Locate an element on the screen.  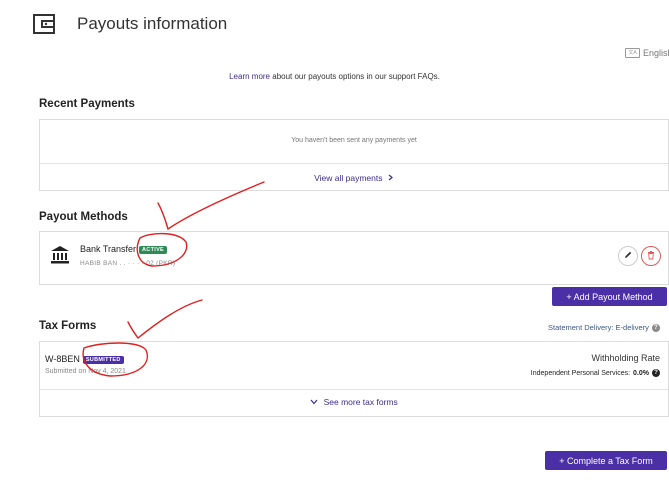
withholding-detail-label: Independent Personal Services: is located at coordinates (580, 373).